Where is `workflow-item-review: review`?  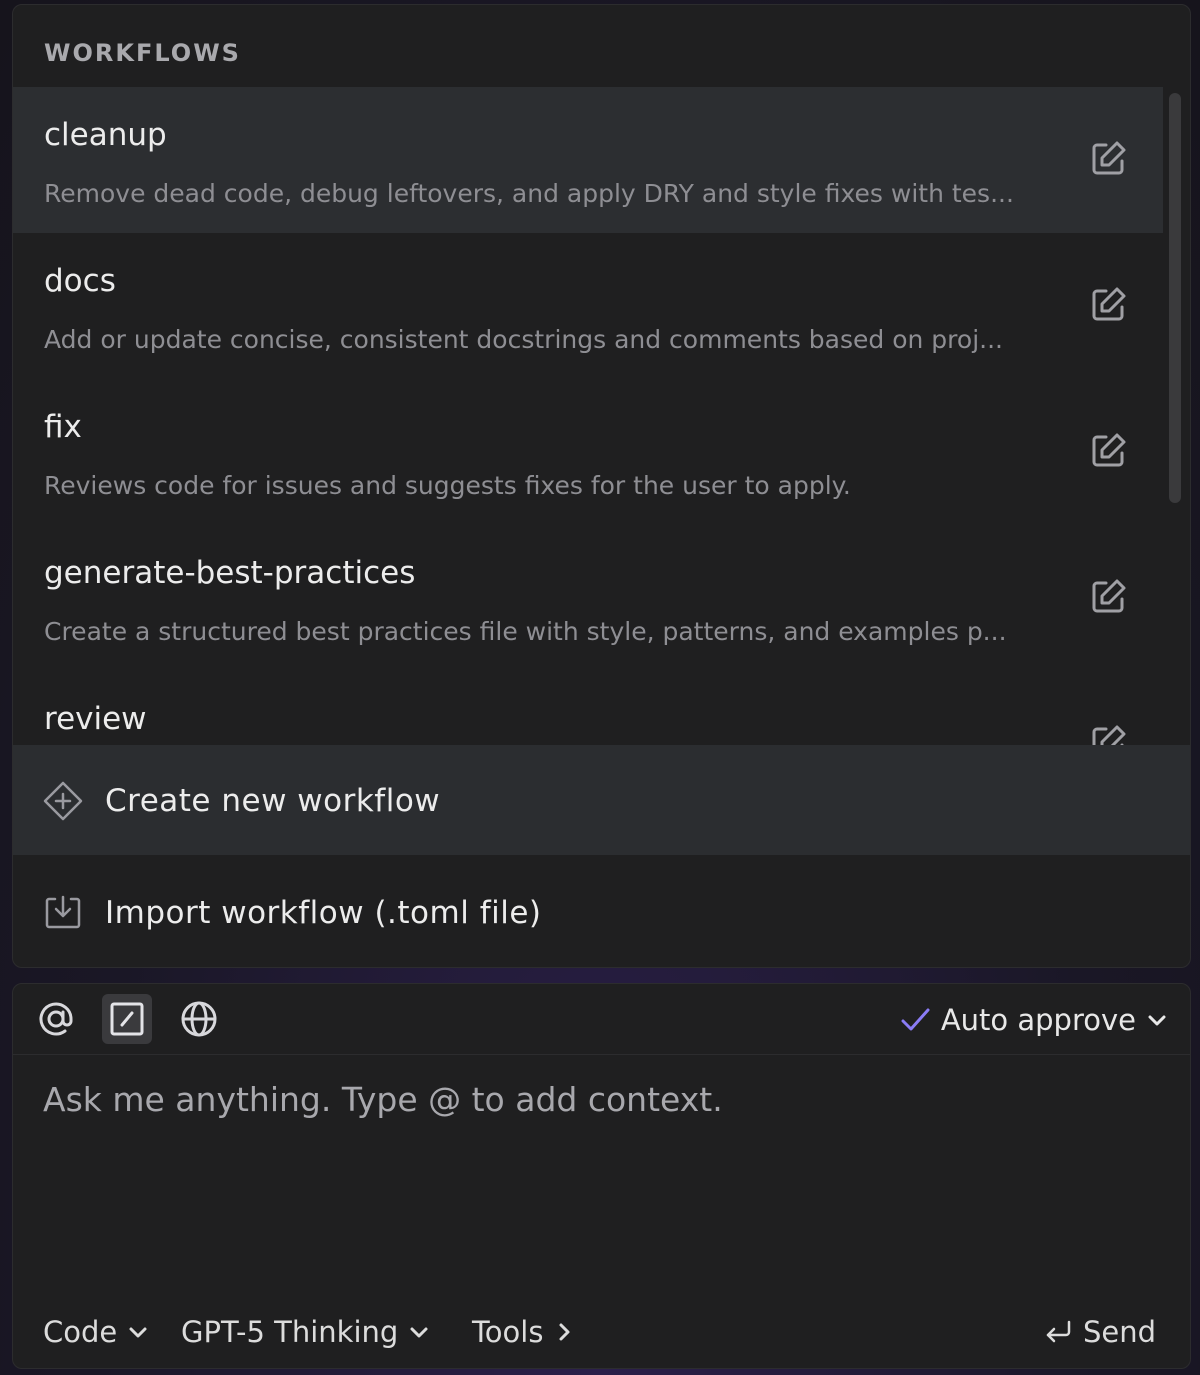
workflow-item-review: review is located at coordinates (588, 709).